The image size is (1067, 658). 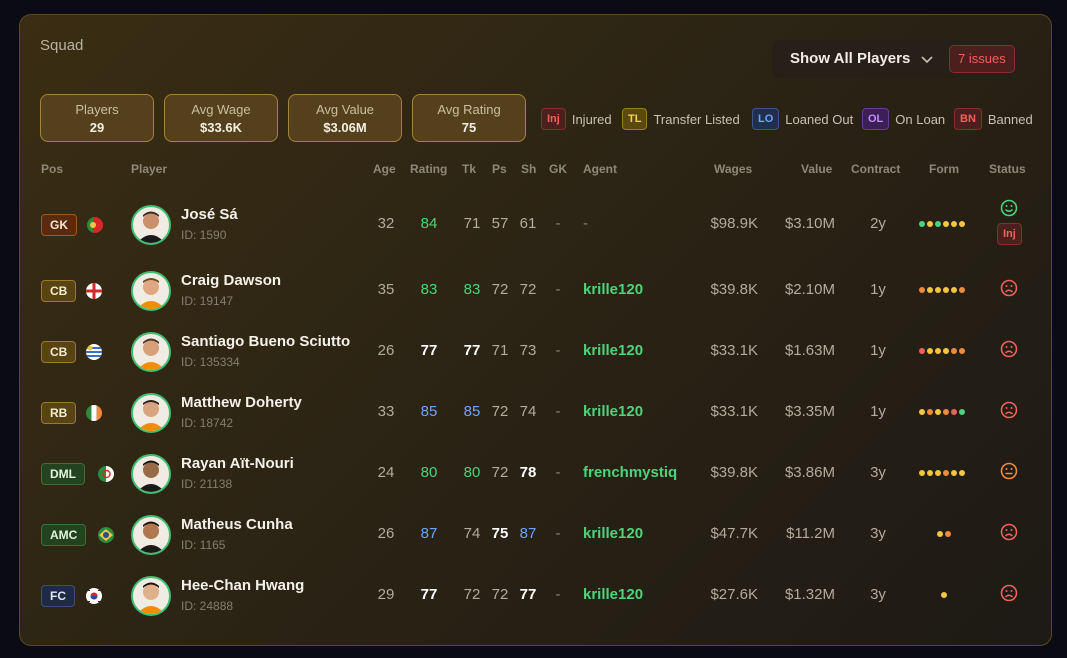 I want to click on agent-cell: frenchmystiq, so click(x=630, y=472).